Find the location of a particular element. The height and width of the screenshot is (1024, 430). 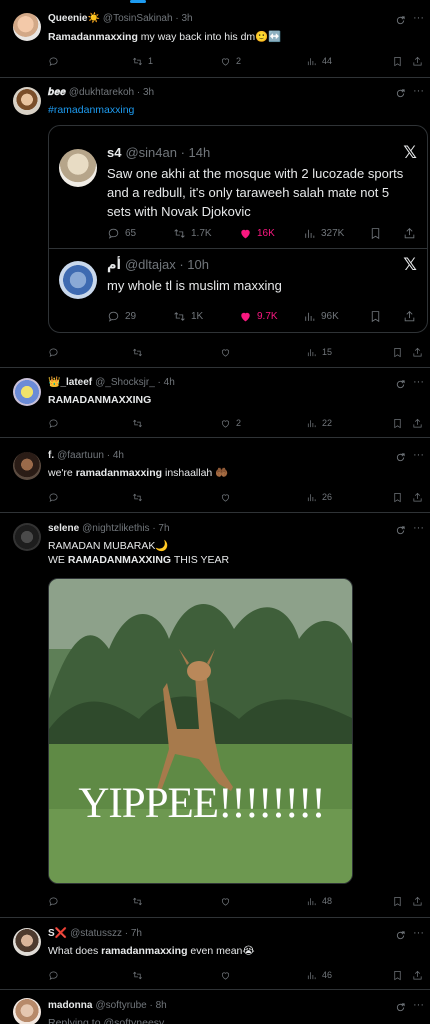

hashtag-link: #ramadanmaxxing is located at coordinates (232, 110).